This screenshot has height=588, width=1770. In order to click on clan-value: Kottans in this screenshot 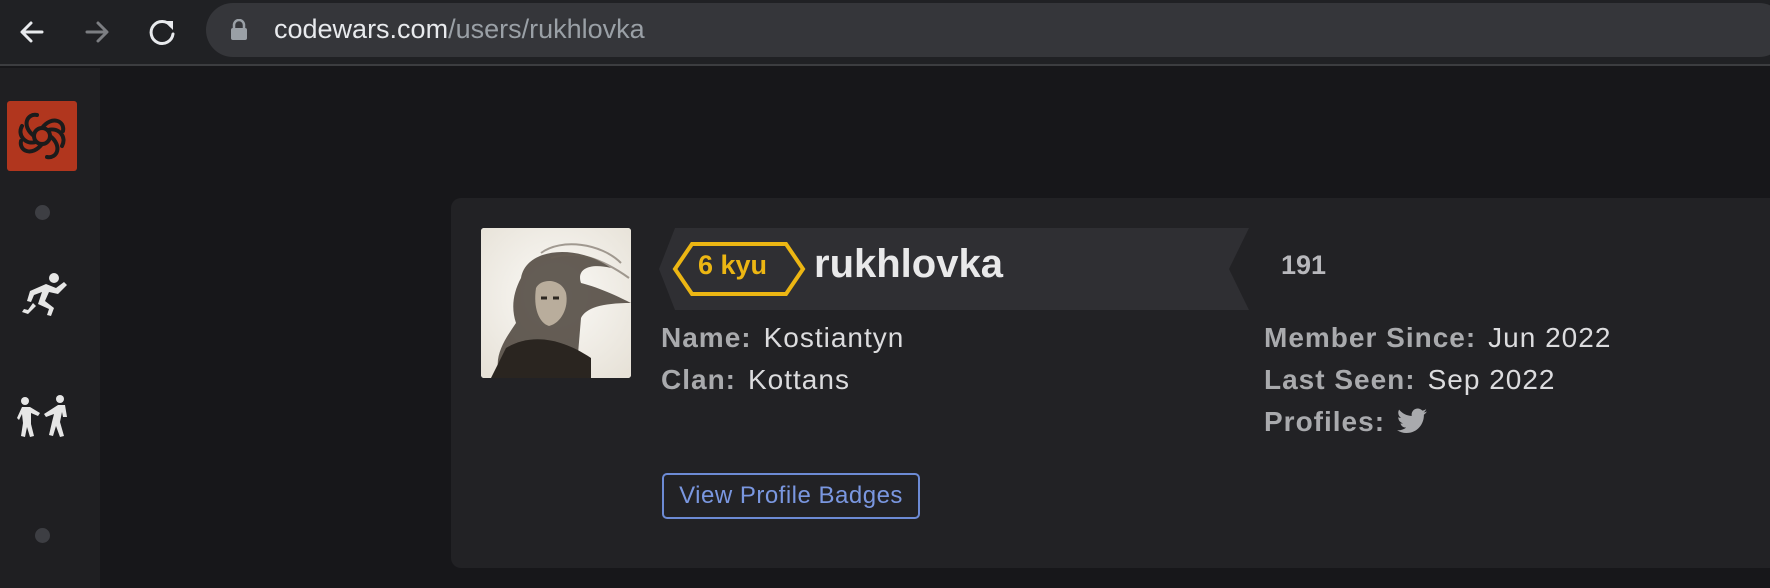, I will do `click(799, 379)`.